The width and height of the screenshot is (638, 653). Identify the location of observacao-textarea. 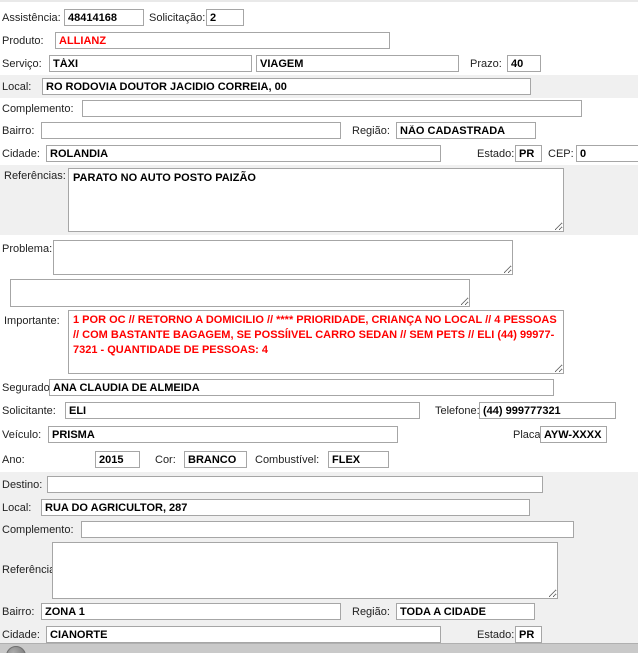
(240, 293).